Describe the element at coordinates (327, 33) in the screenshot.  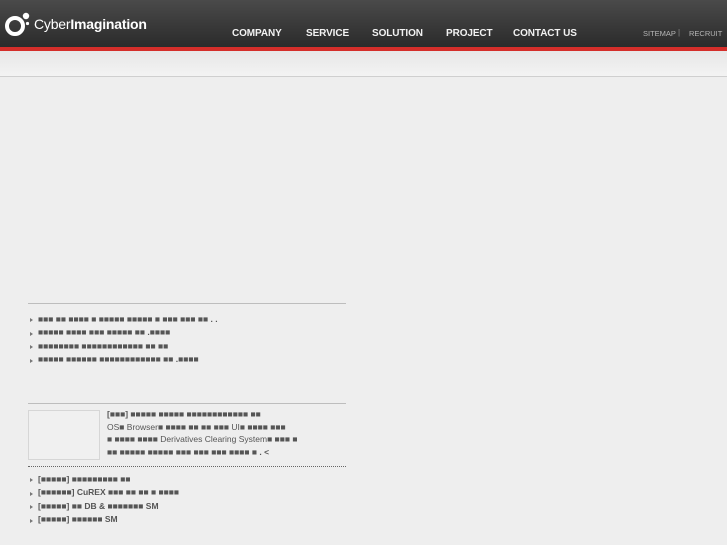
I see `nav-service: SERVICE` at that location.